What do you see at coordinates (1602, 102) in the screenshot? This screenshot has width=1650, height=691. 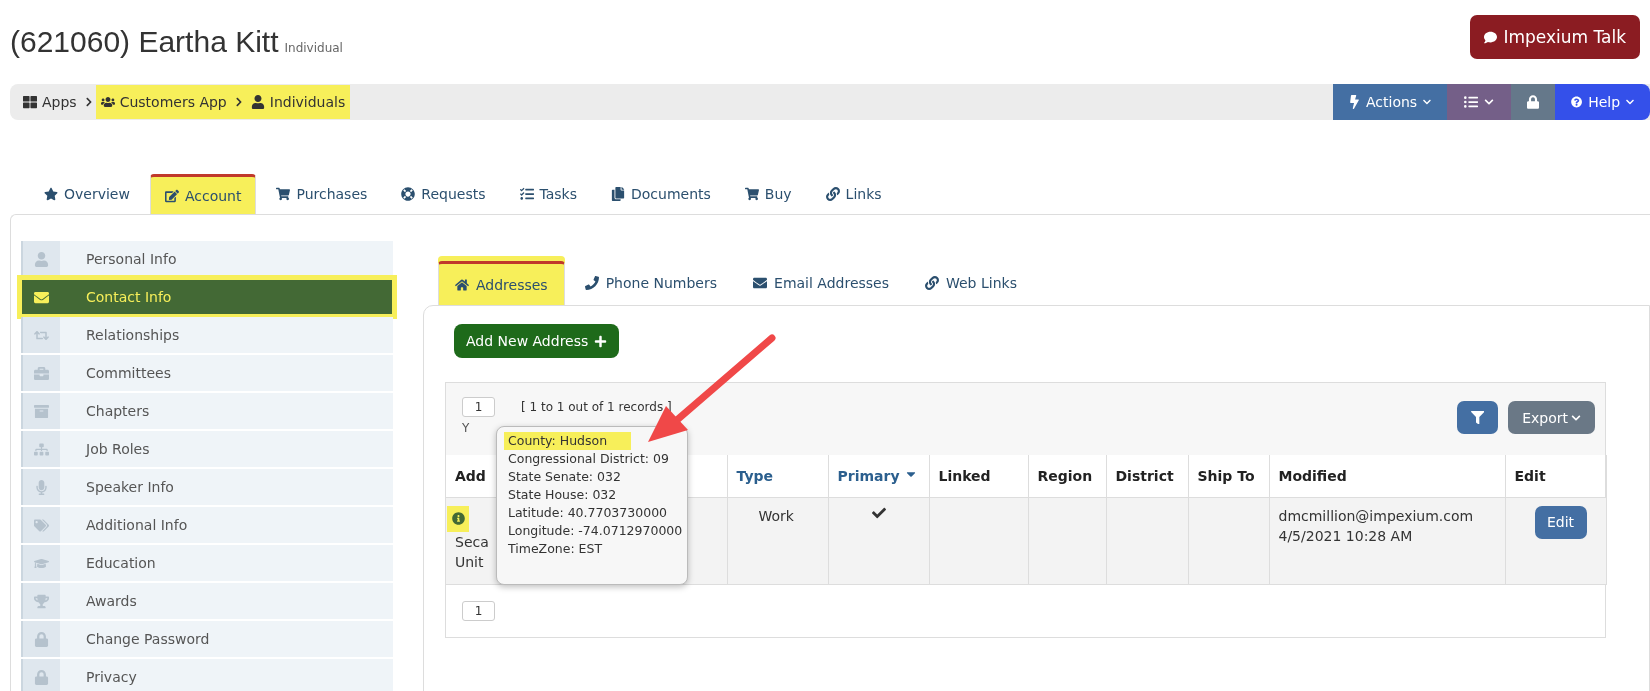 I see `help-button: Help` at bounding box center [1602, 102].